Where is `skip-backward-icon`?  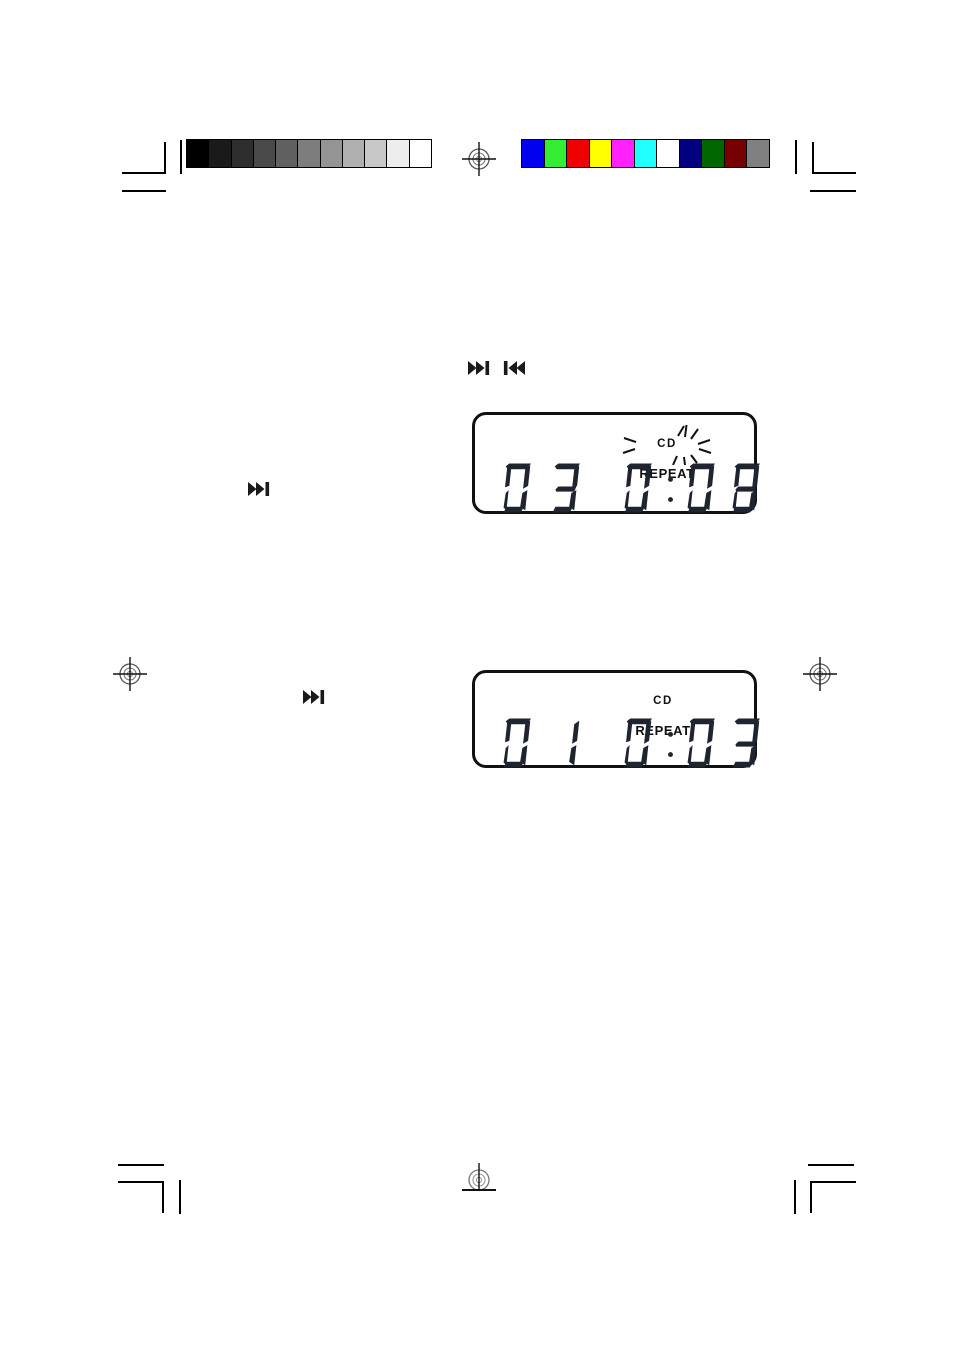 skip-backward-icon is located at coordinates (513, 370).